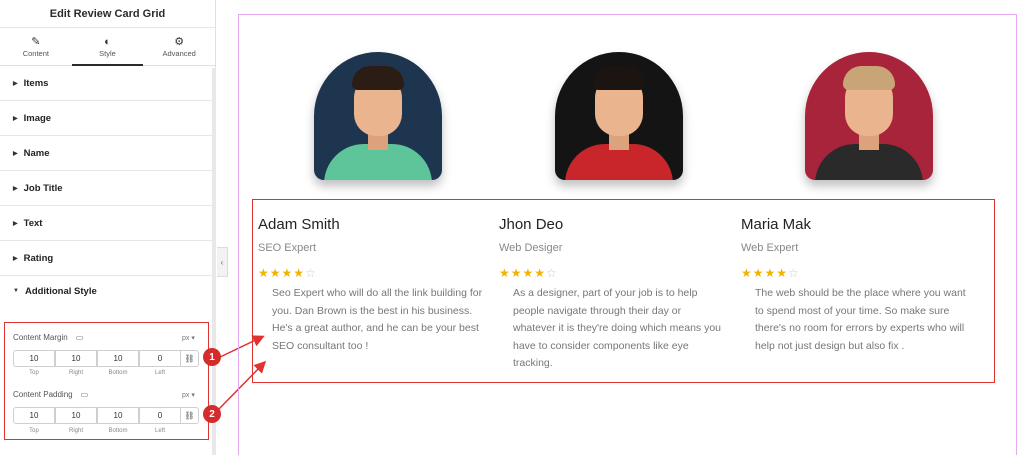 The image size is (1024, 455). What do you see at coordinates (531, 248) in the screenshot?
I see `card-job-title: Web Desiger` at bounding box center [531, 248].